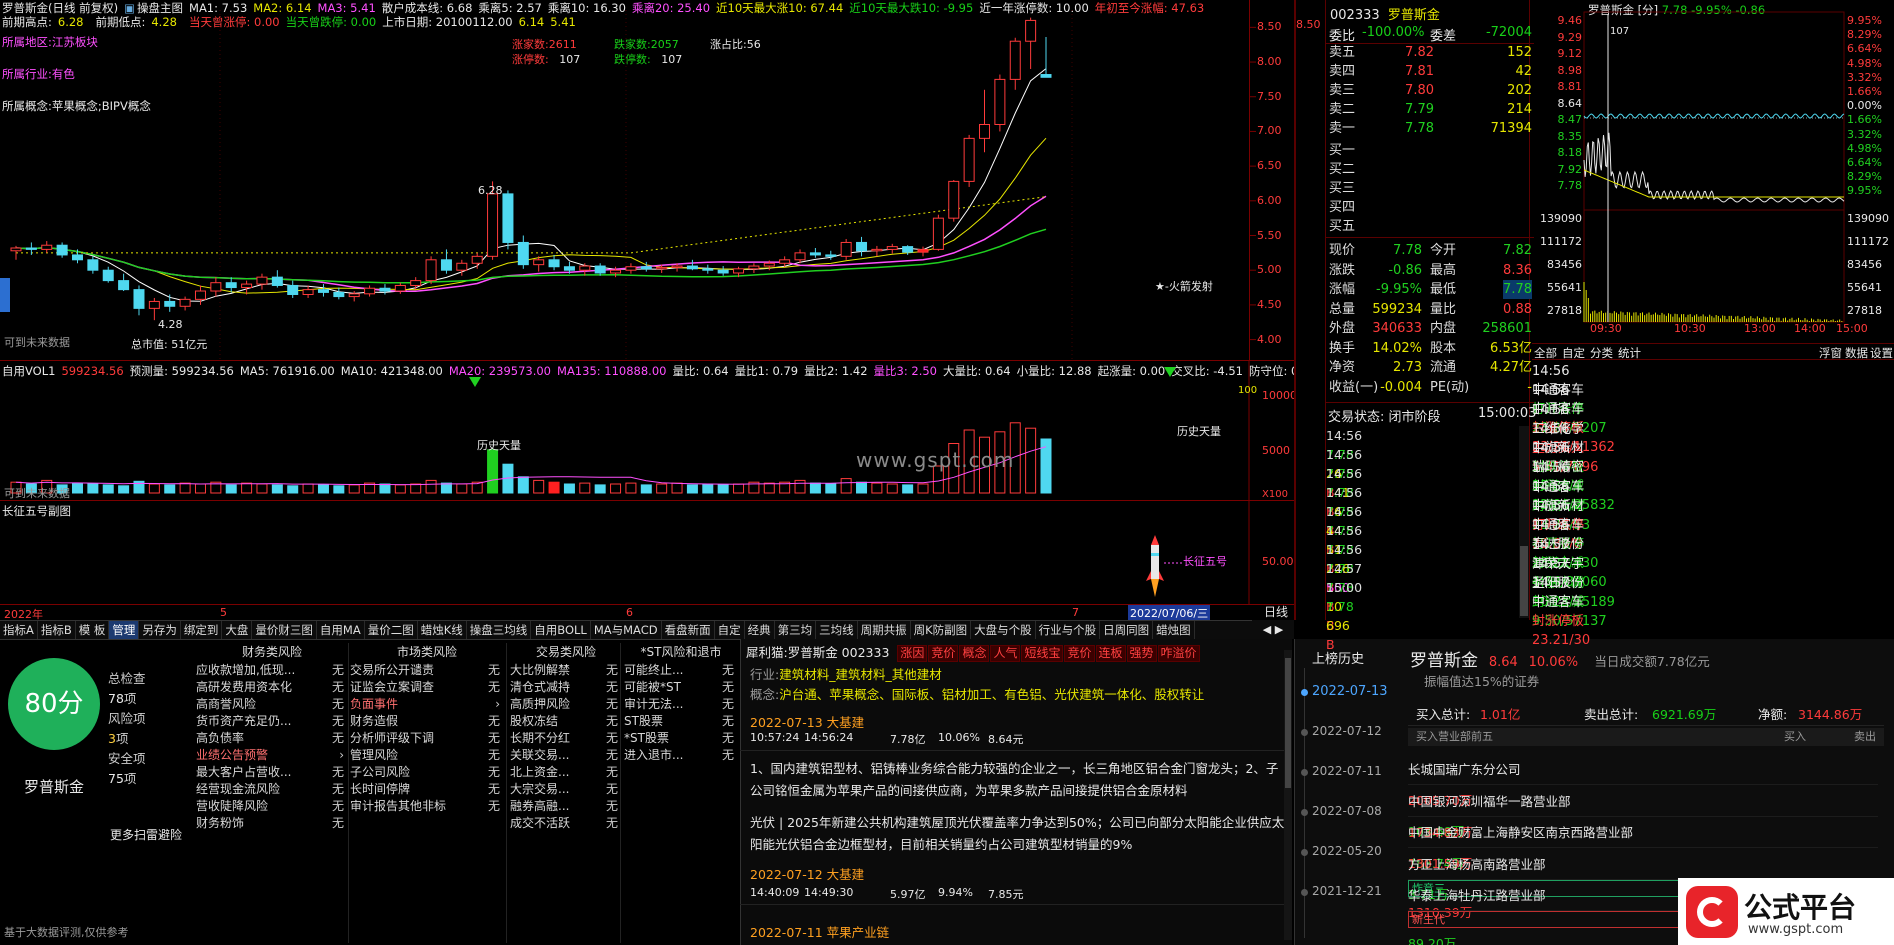  I want to click on risk-item: 应收款增加,低现... 无, so click(272, 670).